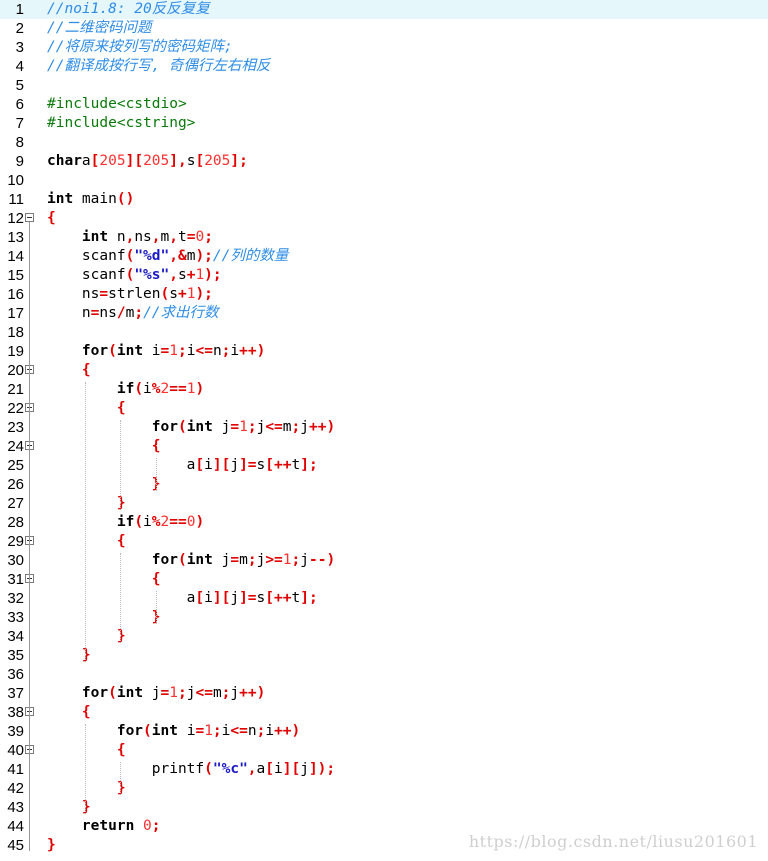 Image resolution: width=768 pixels, height=861 pixels. Describe the element at coordinates (384, 66) in the screenshot. I see `code-line: 4 //翻译成按行写, 奇偶行左右相反` at that location.